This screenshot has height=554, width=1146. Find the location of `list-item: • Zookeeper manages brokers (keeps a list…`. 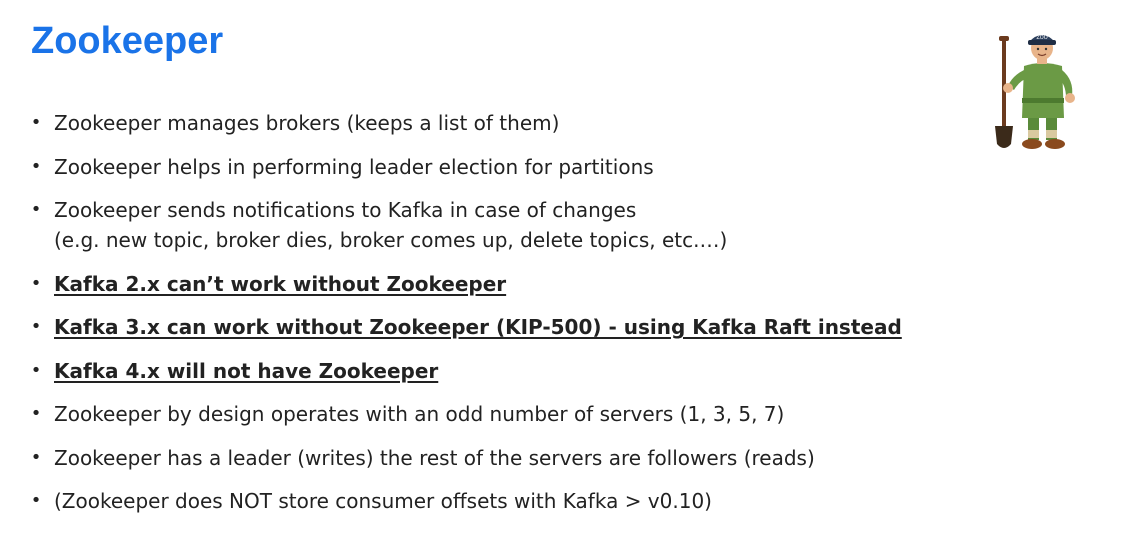

list-item: • Zookeeper manages brokers (keeps a list… is located at coordinates (530, 123).